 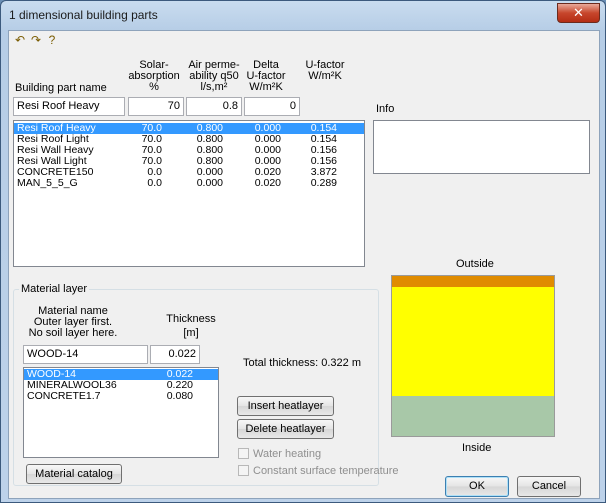 What do you see at coordinates (64, 396) in the screenshot?
I see `layer-name: CONCRETE1.7` at bounding box center [64, 396].